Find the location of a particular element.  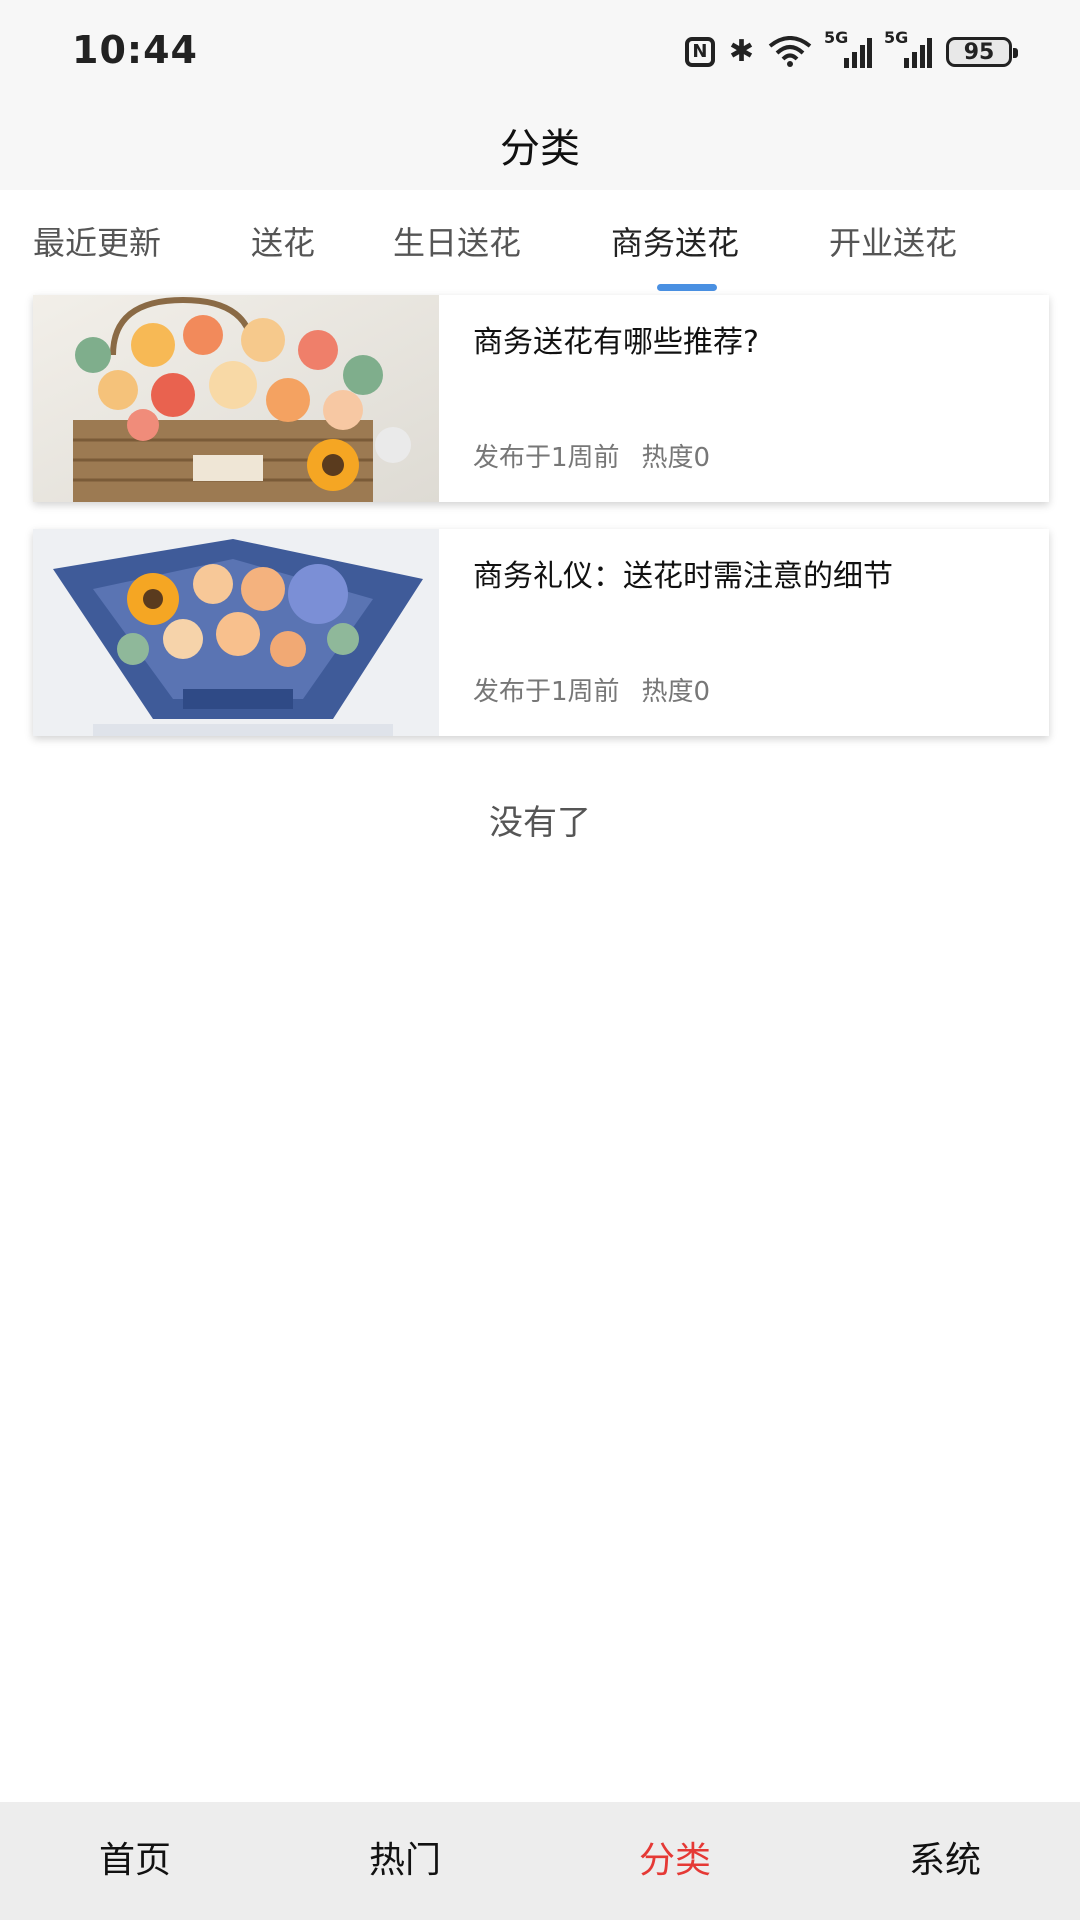

nav-system: 系统 is located at coordinates (945, 1861).